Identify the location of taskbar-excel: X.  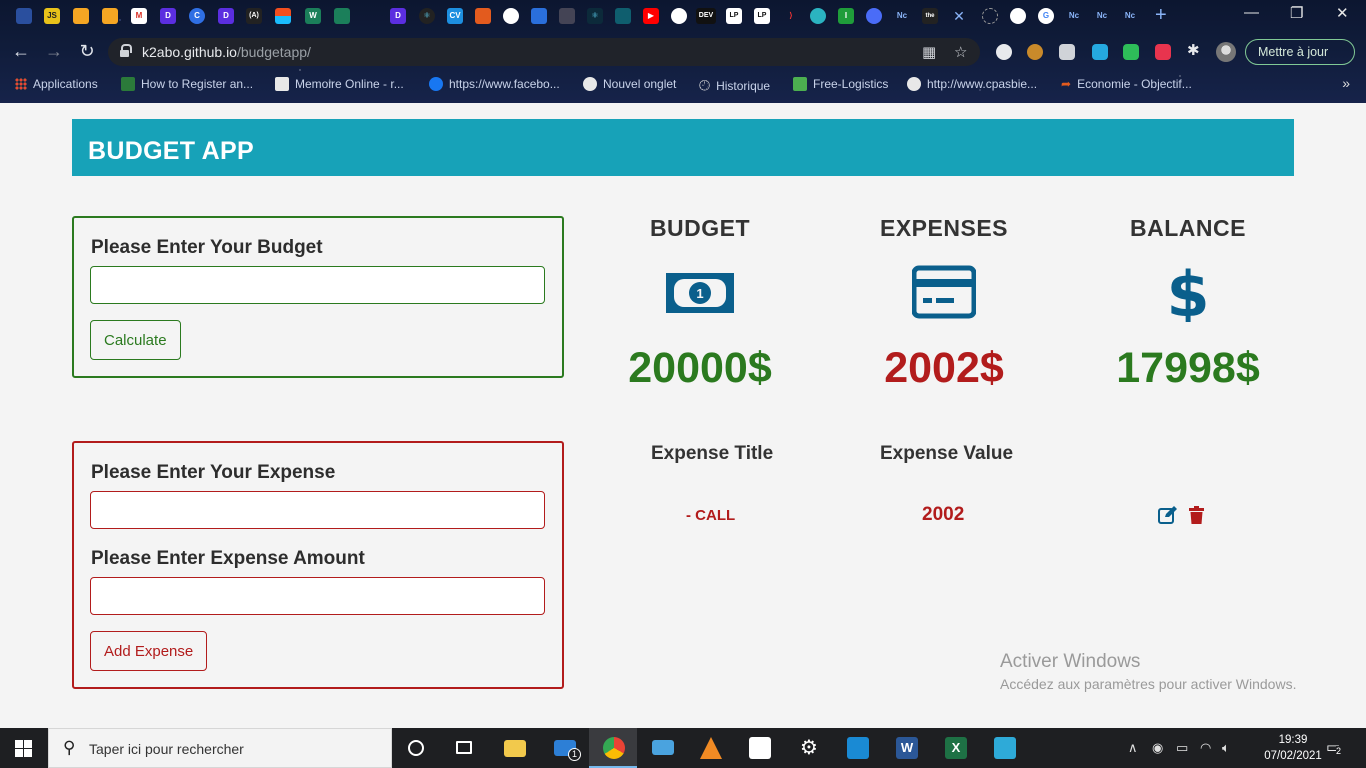
(955, 748).